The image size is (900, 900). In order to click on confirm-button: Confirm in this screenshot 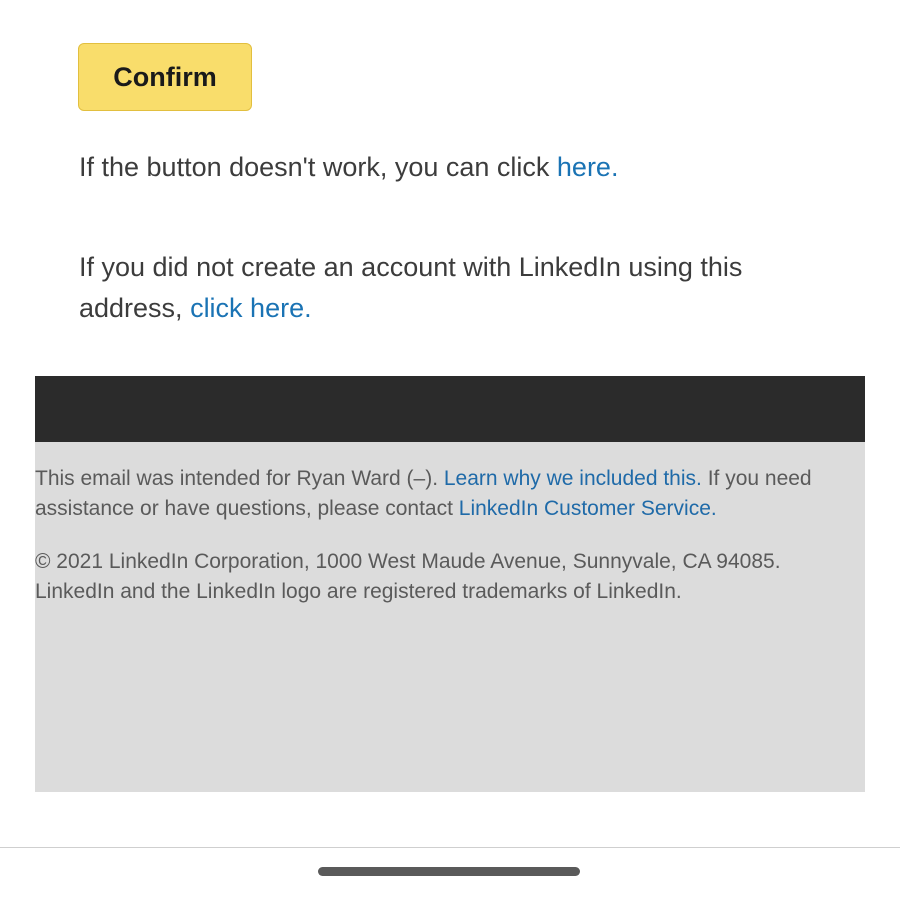, I will do `click(165, 77)`.